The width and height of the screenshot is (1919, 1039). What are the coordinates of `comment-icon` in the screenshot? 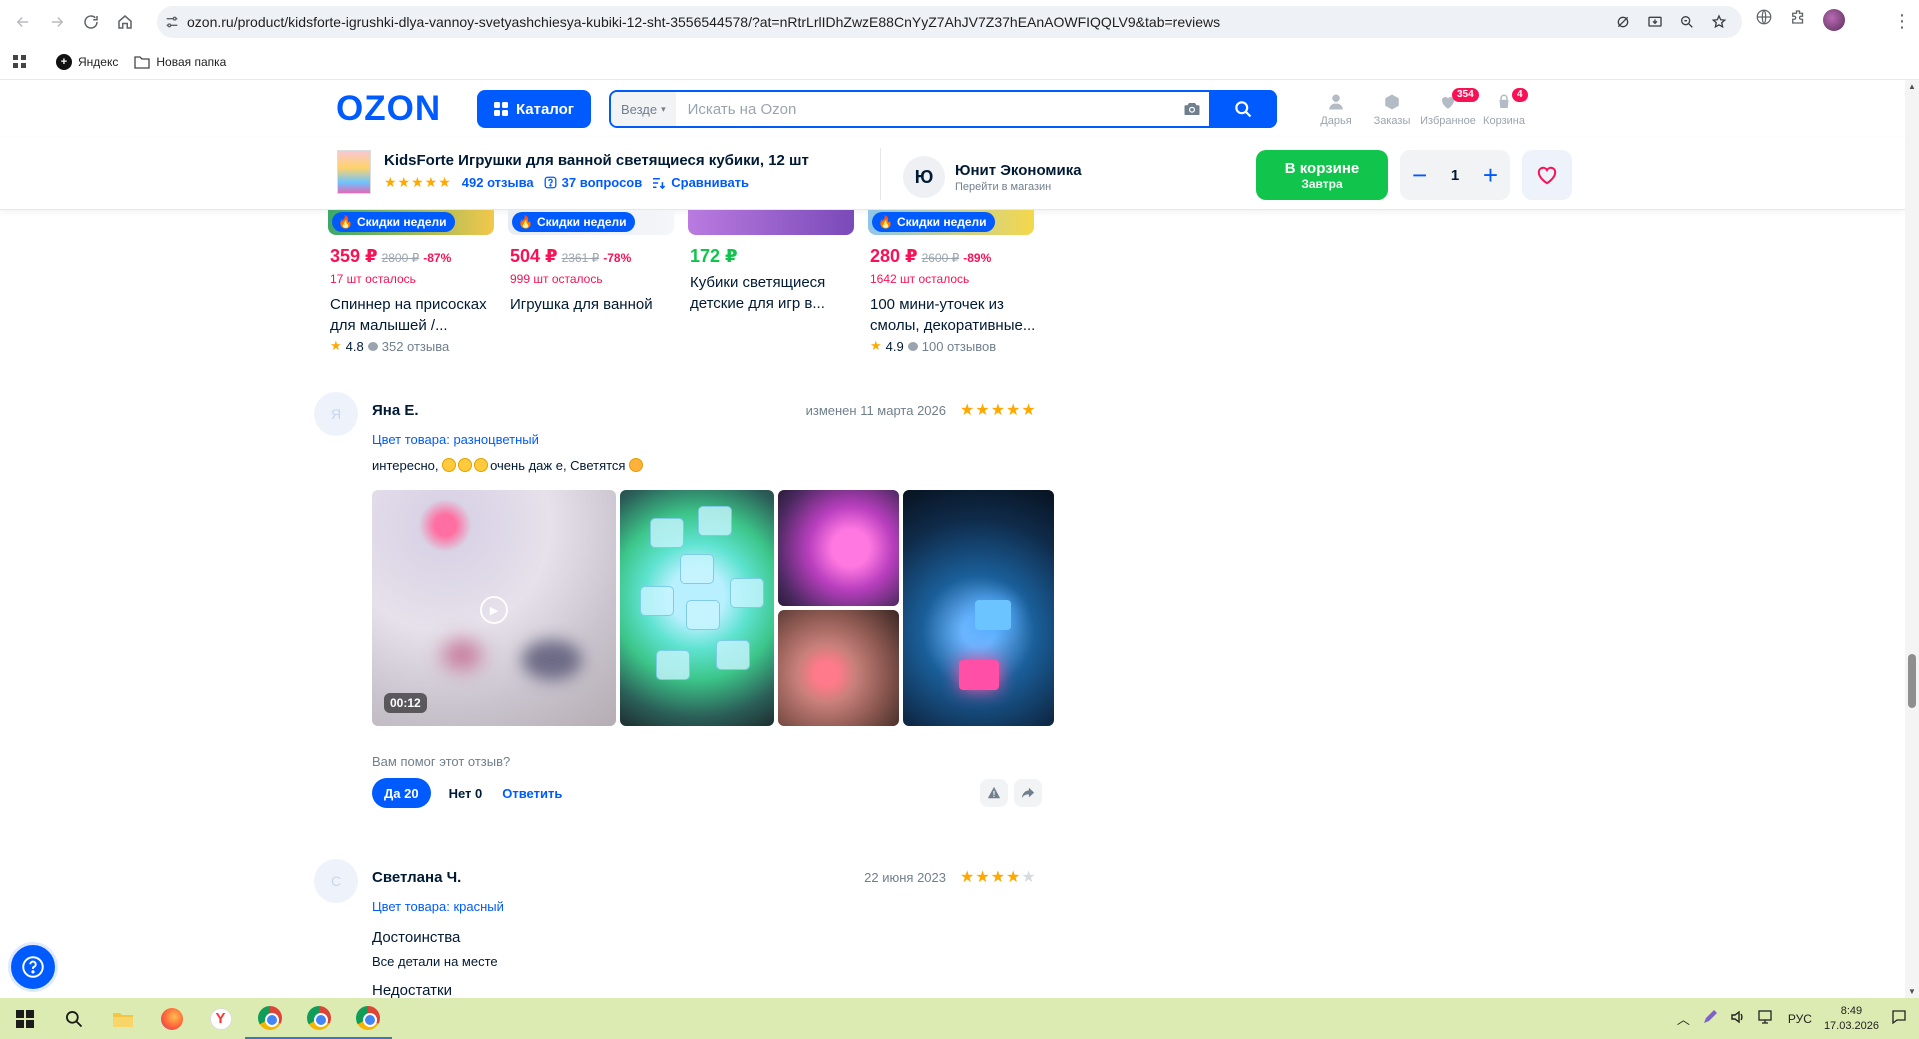 It's located at (912, 346).